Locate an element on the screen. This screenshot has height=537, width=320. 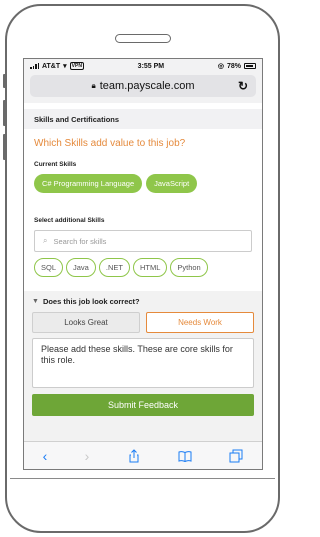
browser-toolbar: ‹ › is located at coordinates (143, 455).